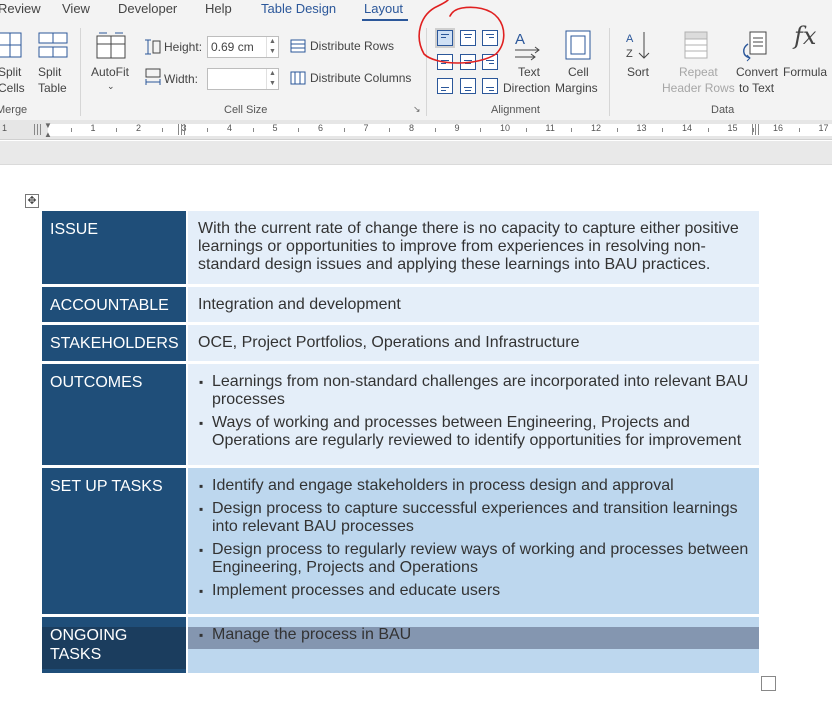  I want to click on align-bottom-center-button, so click(468, 86).